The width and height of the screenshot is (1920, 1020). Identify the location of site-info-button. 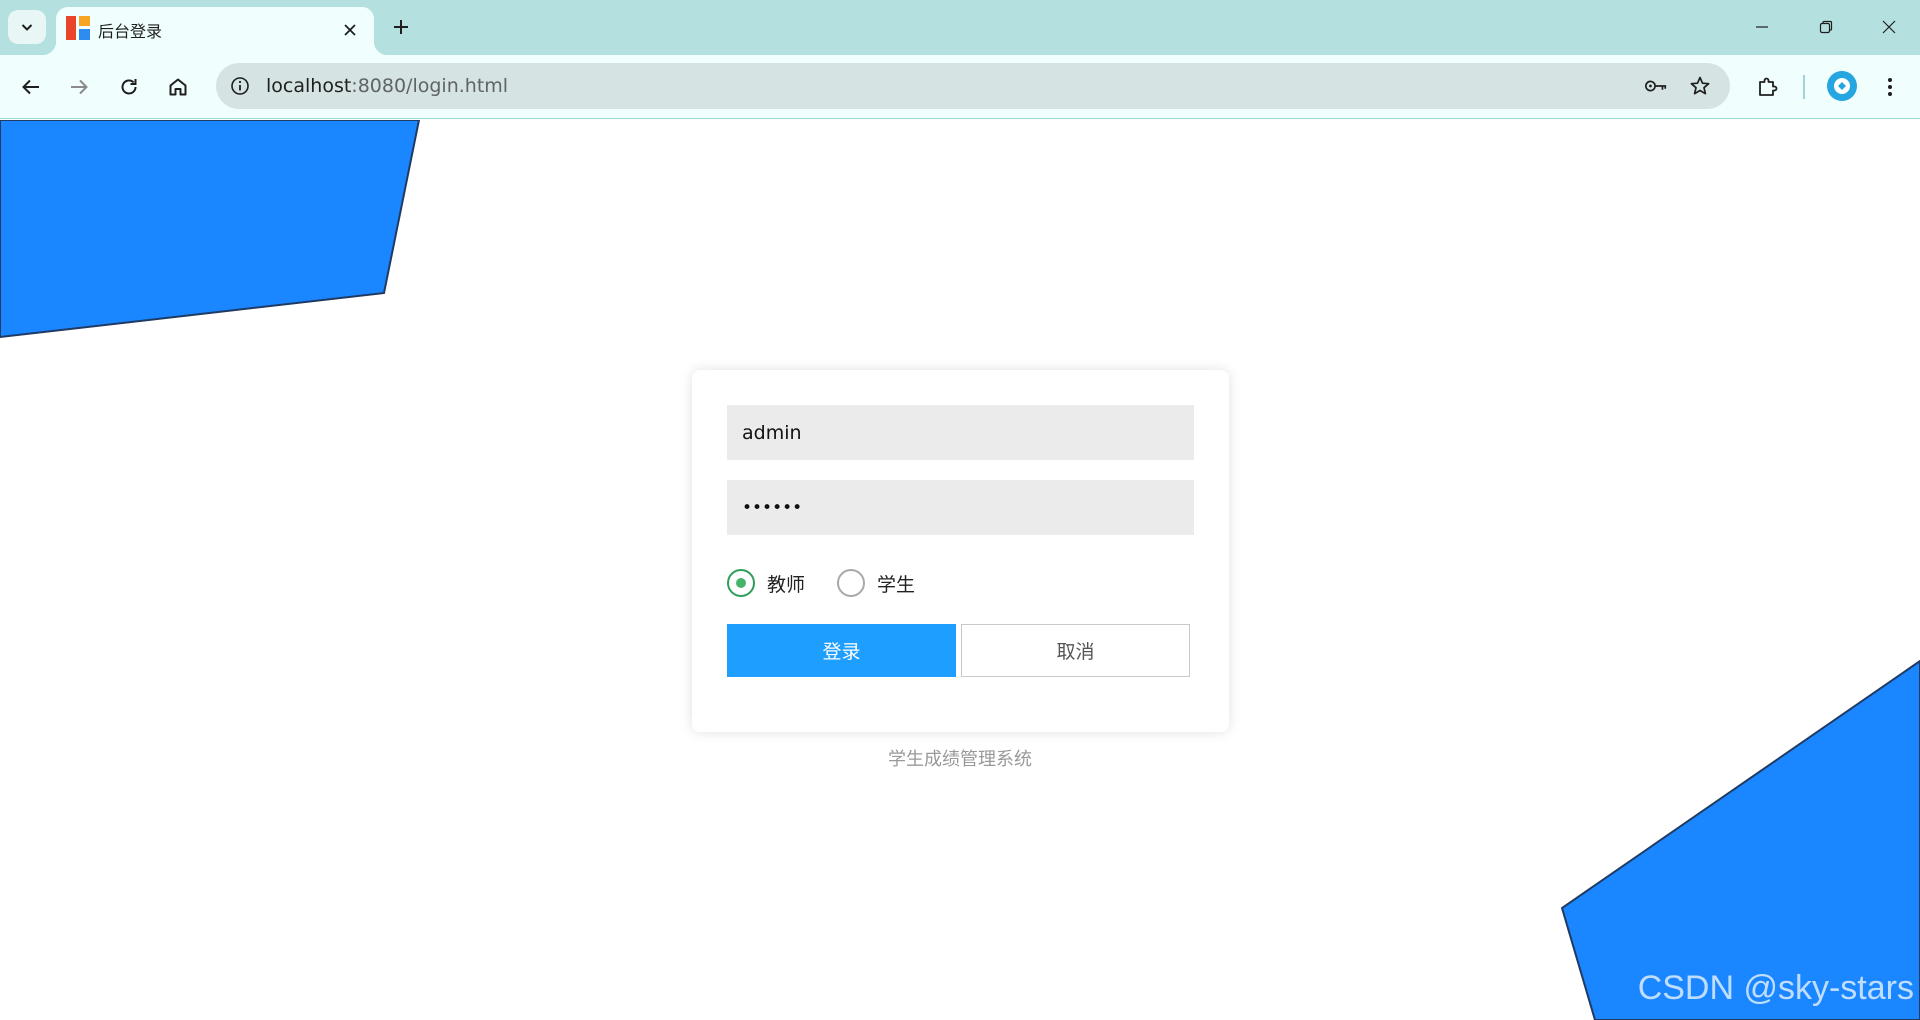
(240, 86).